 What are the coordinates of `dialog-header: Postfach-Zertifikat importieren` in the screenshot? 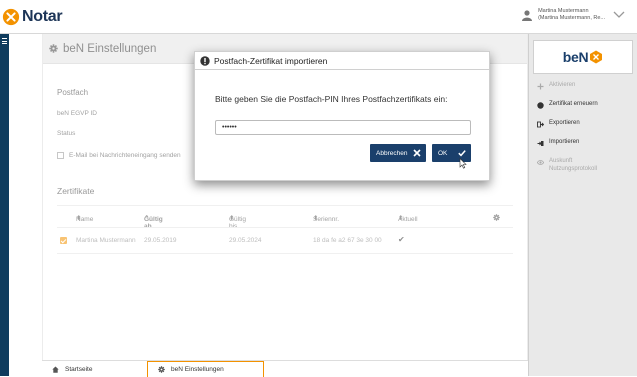 It's located at (342, 61).